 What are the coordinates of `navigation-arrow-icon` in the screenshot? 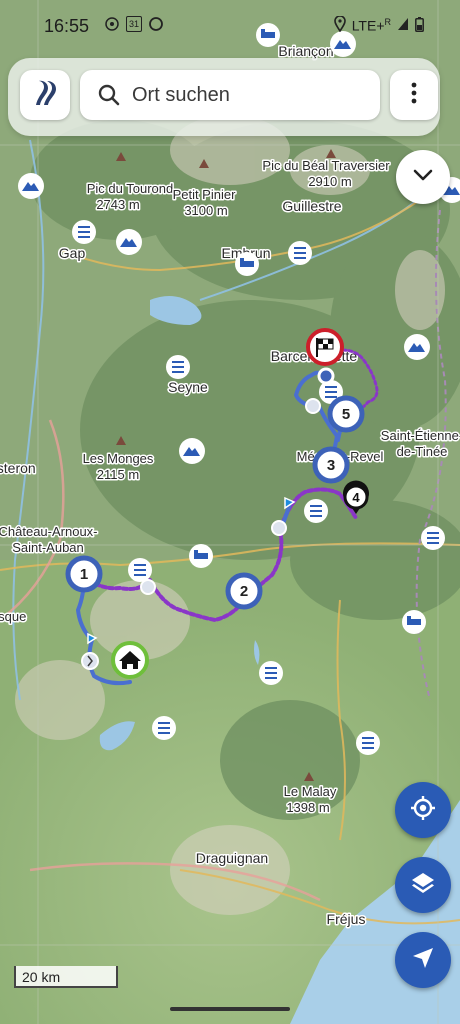 It's located at (423, 960).